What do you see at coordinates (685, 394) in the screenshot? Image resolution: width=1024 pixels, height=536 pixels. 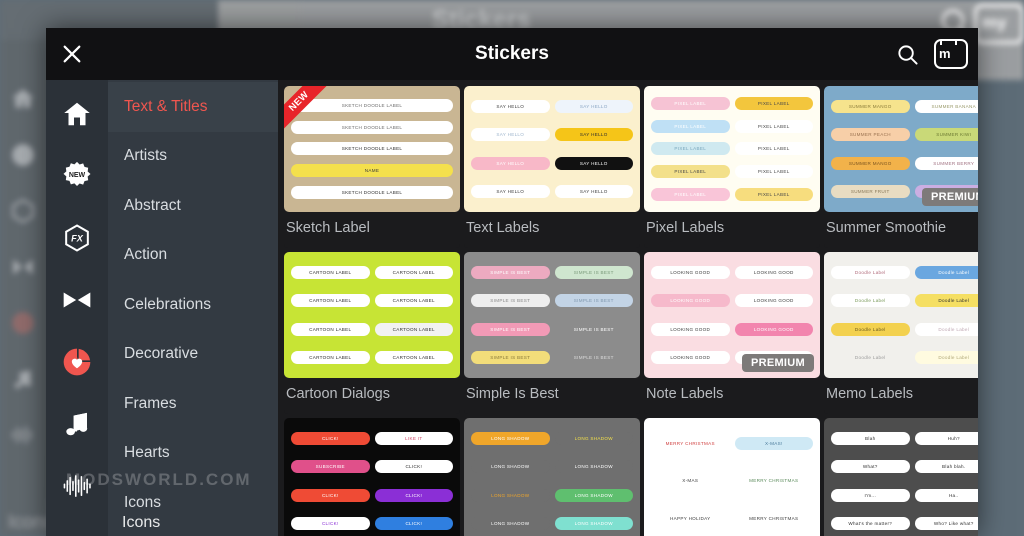 I see `sticker-pack-title: Note Labels` at bounding box center [685, 394].